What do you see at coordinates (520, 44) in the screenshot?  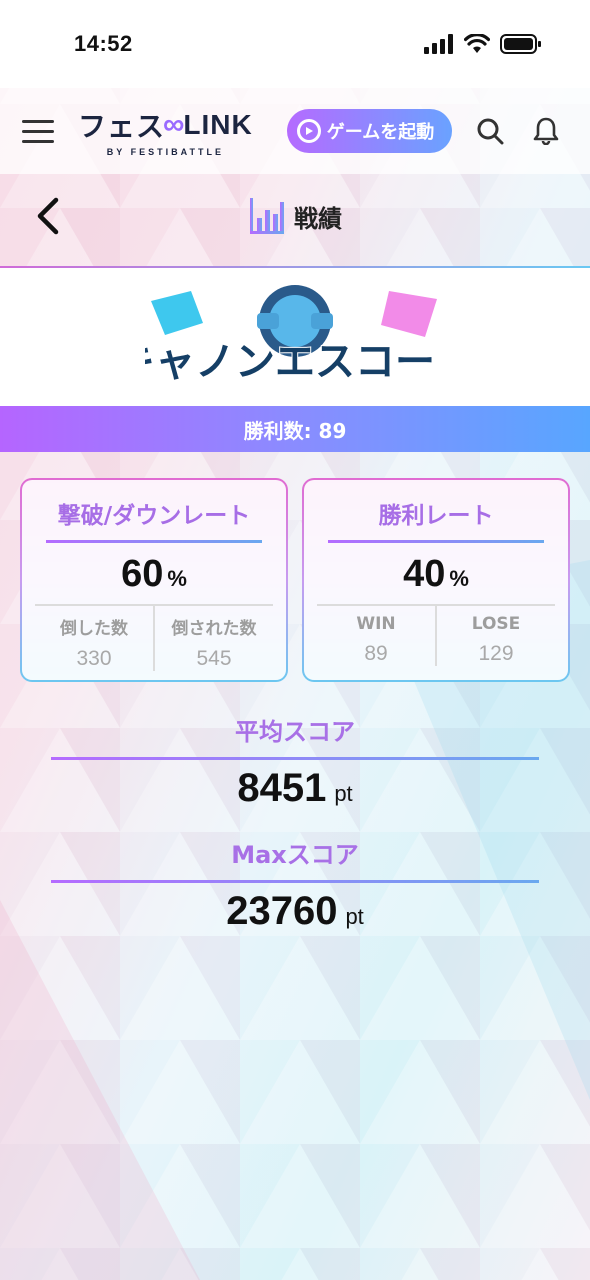 I see `battery-icon` at bounding box center [520, 44].